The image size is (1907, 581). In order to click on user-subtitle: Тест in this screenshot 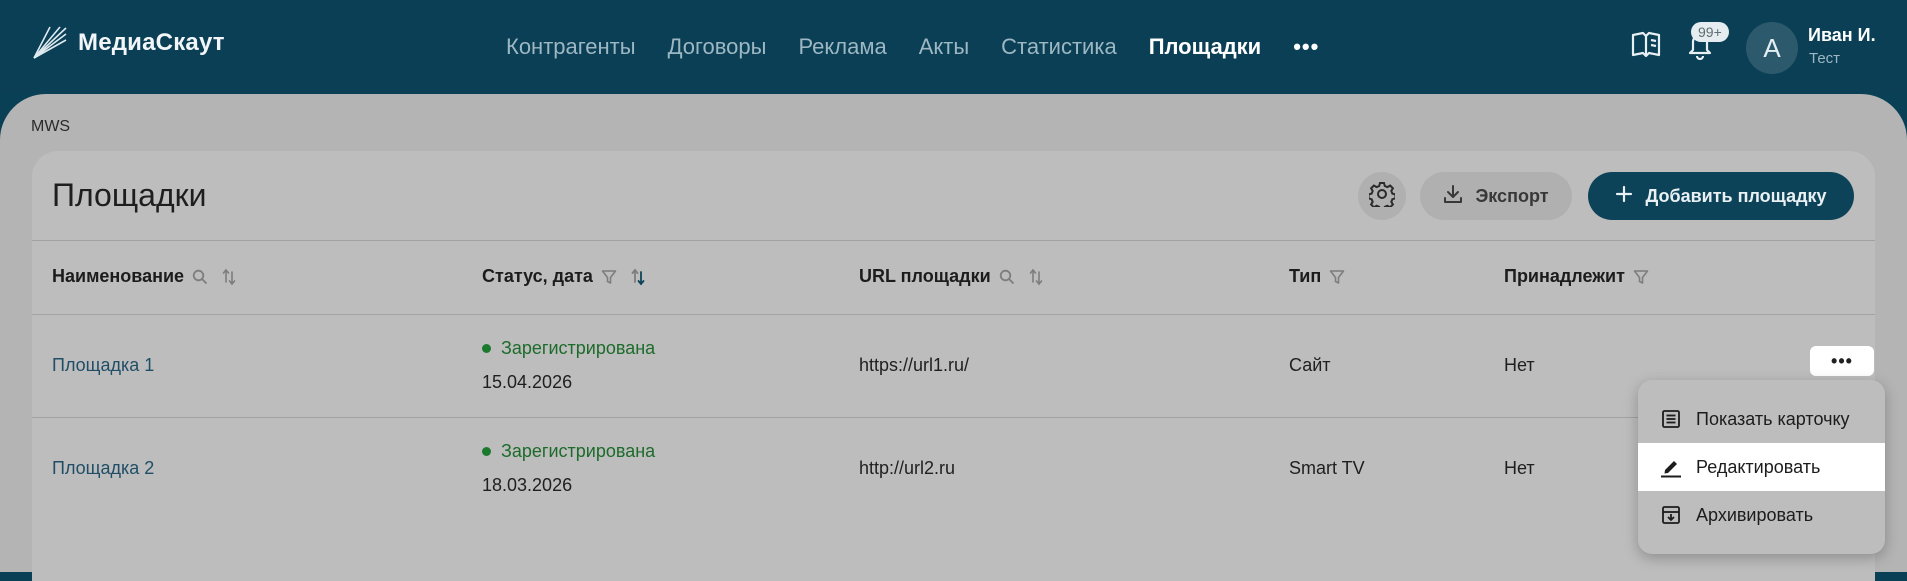, I will do `click(1825, 58)`.